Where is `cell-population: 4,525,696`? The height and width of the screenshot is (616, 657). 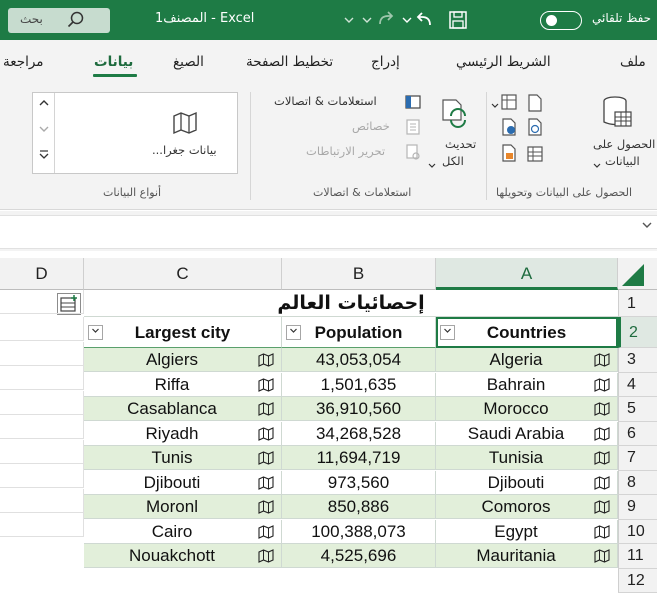
cell-population: 4,525,696 is located at coordinates (359, 556).